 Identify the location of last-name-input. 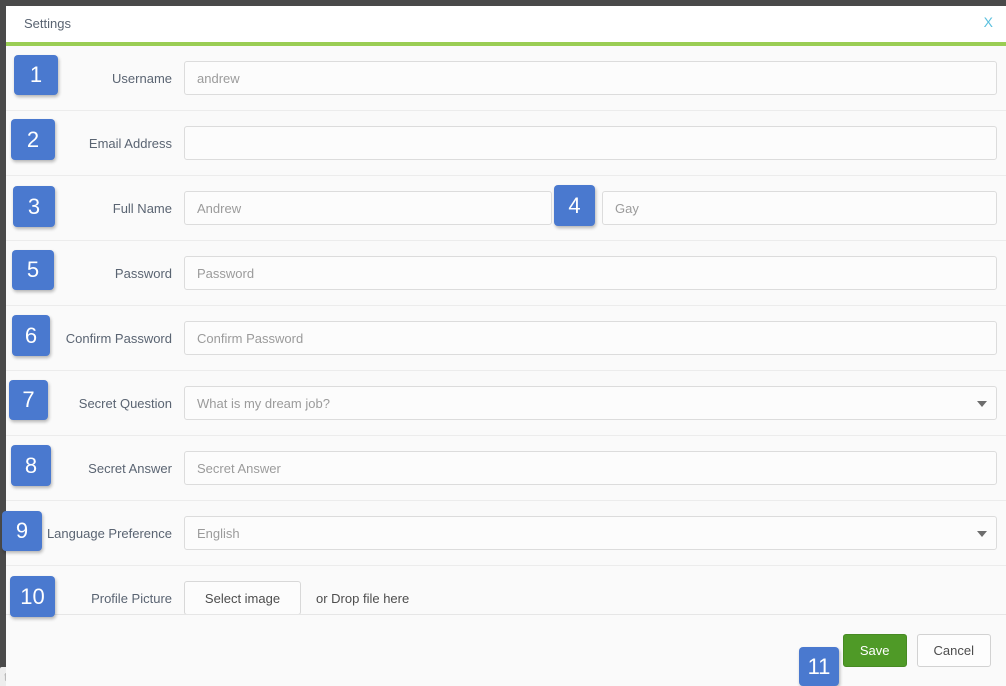
(799, 208).